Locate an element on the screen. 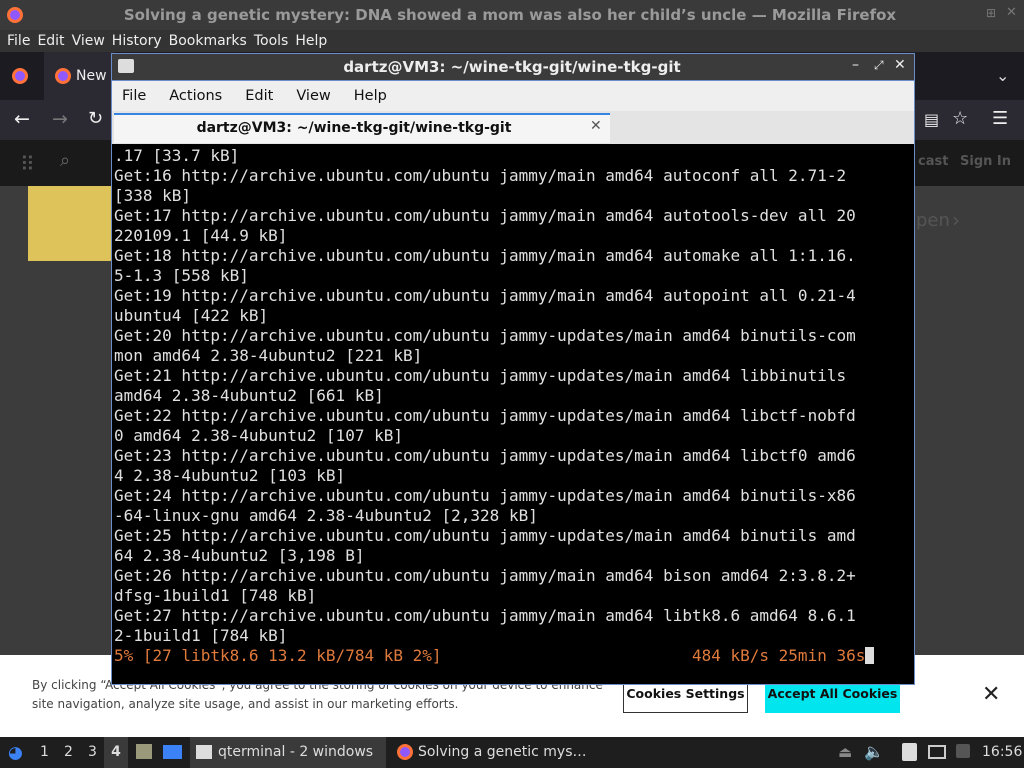  terminal-task-icon is located at coordinates (204, 752).